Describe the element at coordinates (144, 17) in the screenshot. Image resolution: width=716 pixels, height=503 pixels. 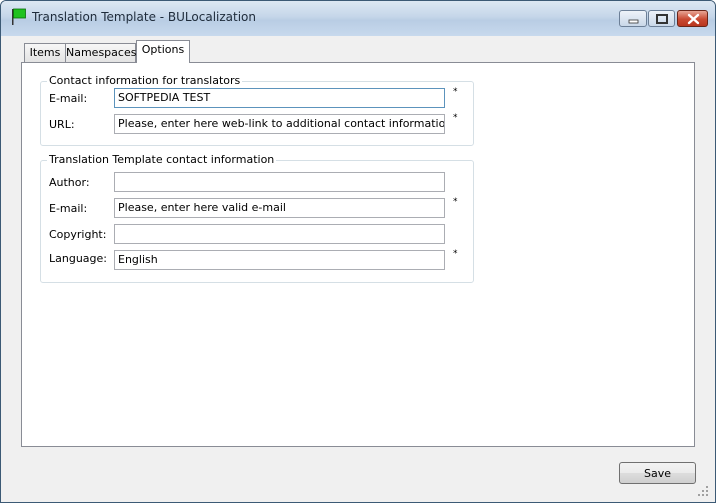
I see `window-title: Translation Template - BULocalization` at that location.